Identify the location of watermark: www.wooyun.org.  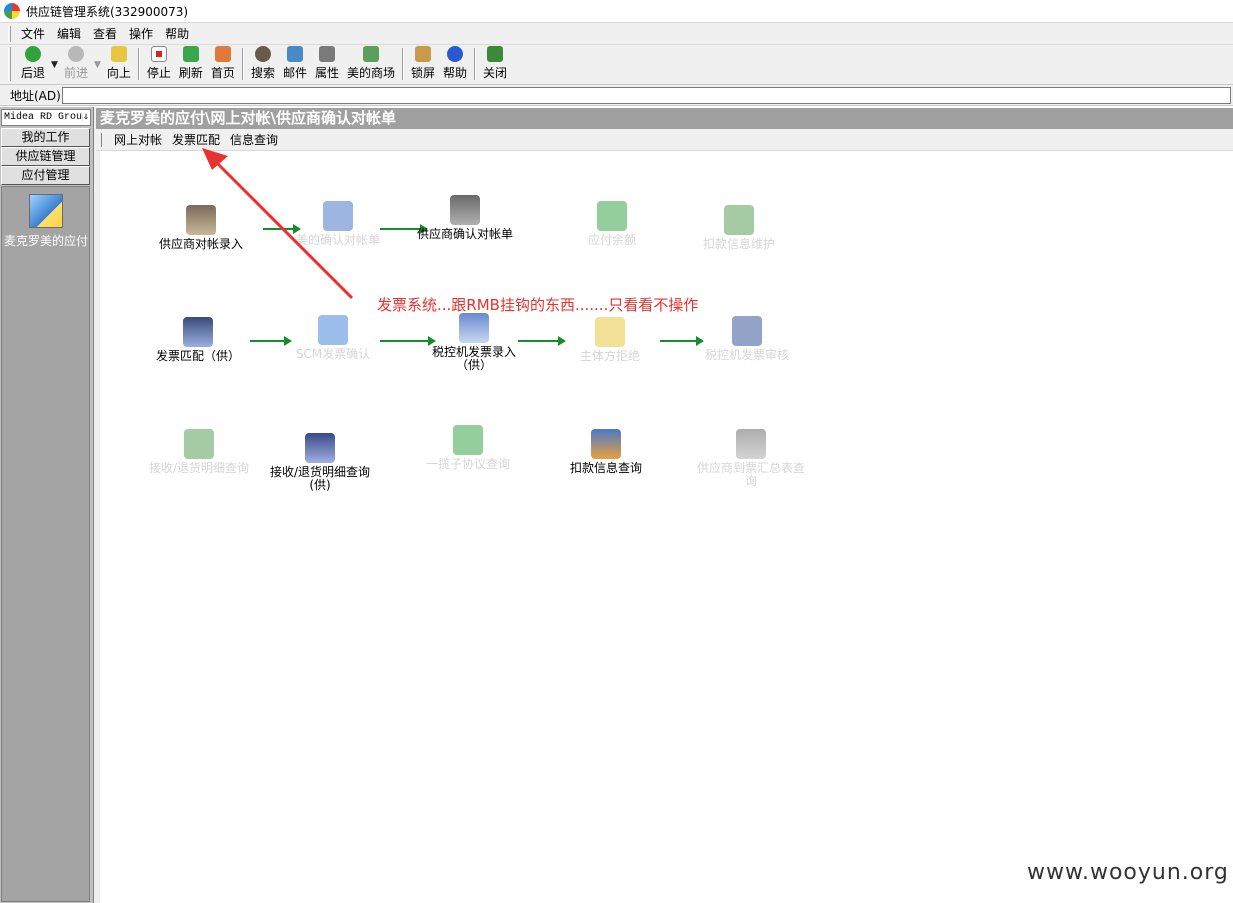
(1128, 872).